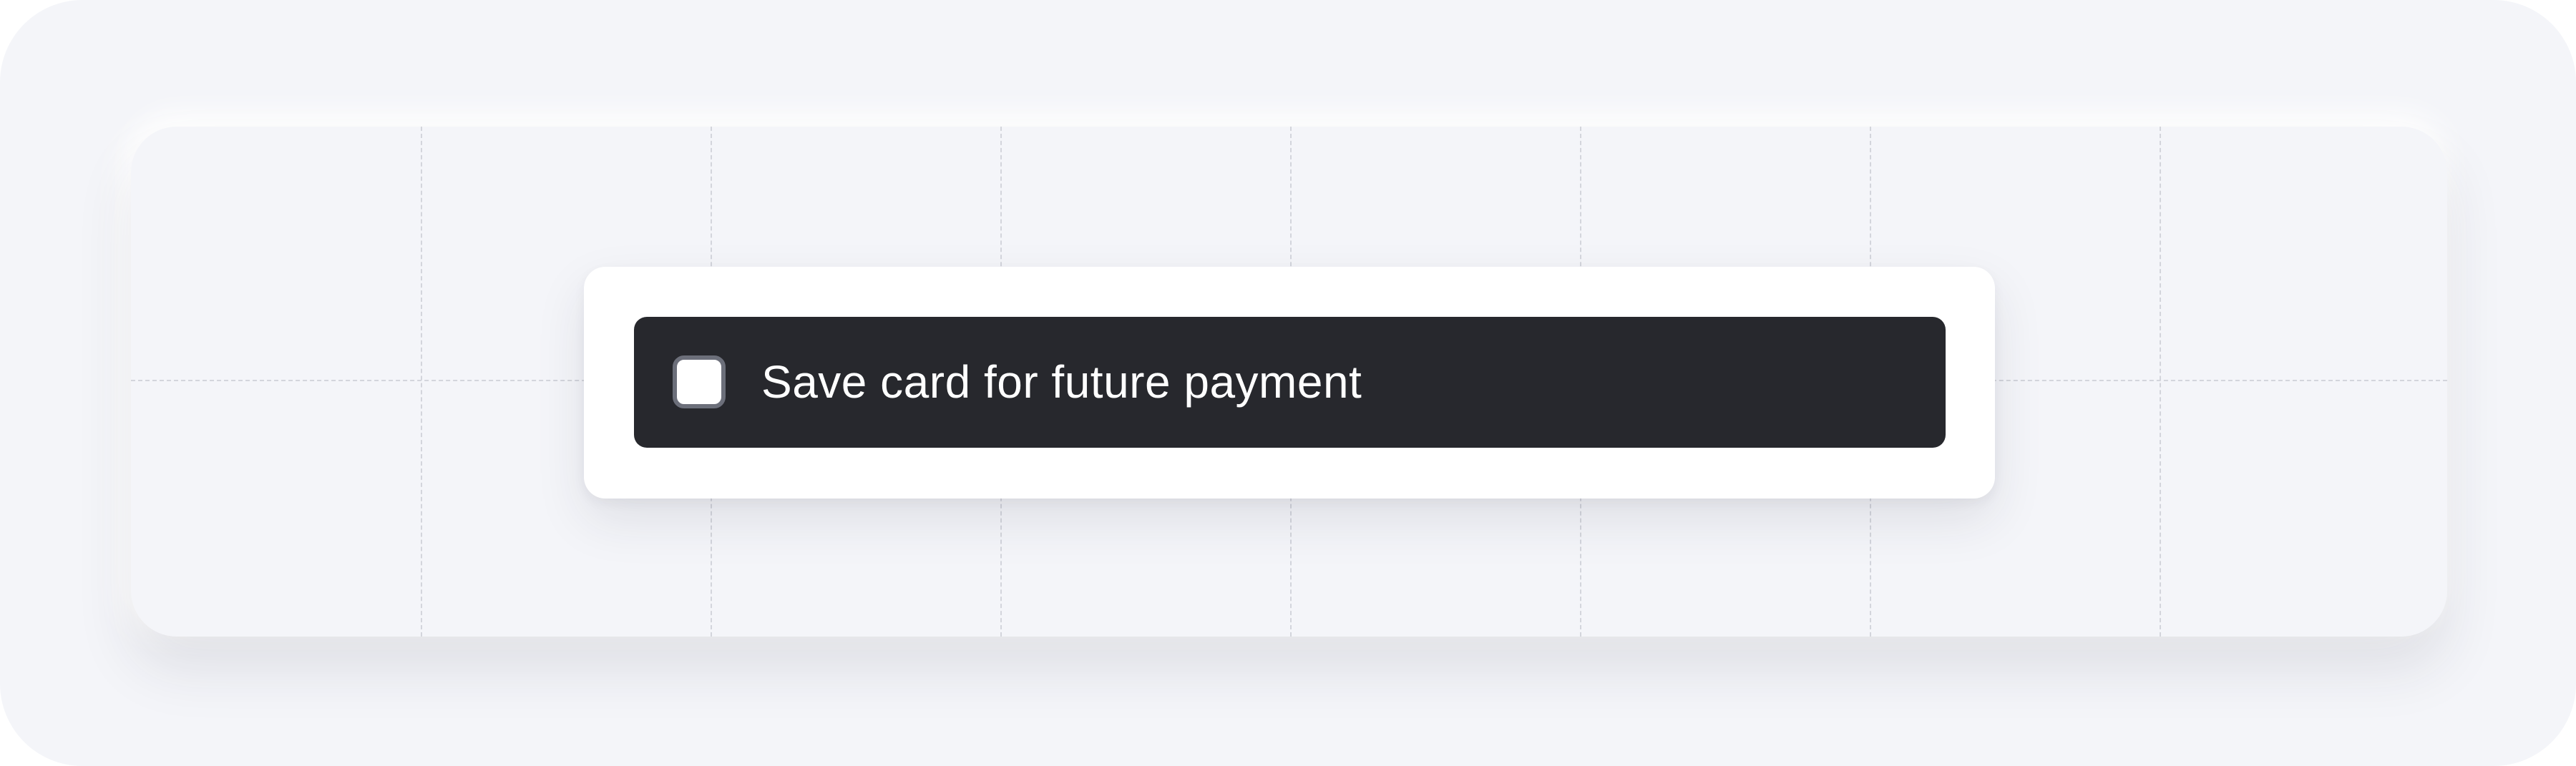 This screenshot has height=766, width=2576. What do you see at coordinates (699, 381) in the screenshot?
I see `save-card-checkbox` at bounding box center [699, 381].